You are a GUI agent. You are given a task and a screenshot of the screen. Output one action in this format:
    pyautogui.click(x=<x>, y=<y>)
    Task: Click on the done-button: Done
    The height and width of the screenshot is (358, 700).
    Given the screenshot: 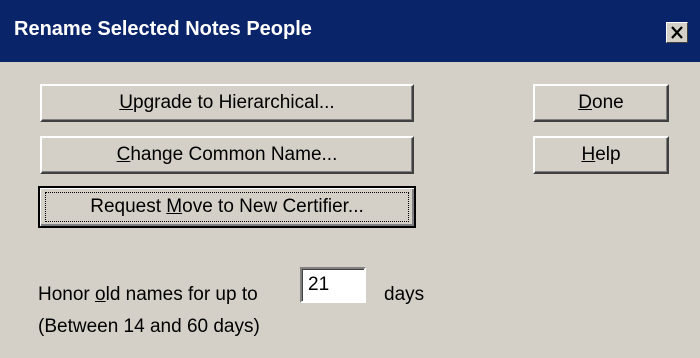 What is the action you would take?
    pyautogui.click(x=601, y=103)
    